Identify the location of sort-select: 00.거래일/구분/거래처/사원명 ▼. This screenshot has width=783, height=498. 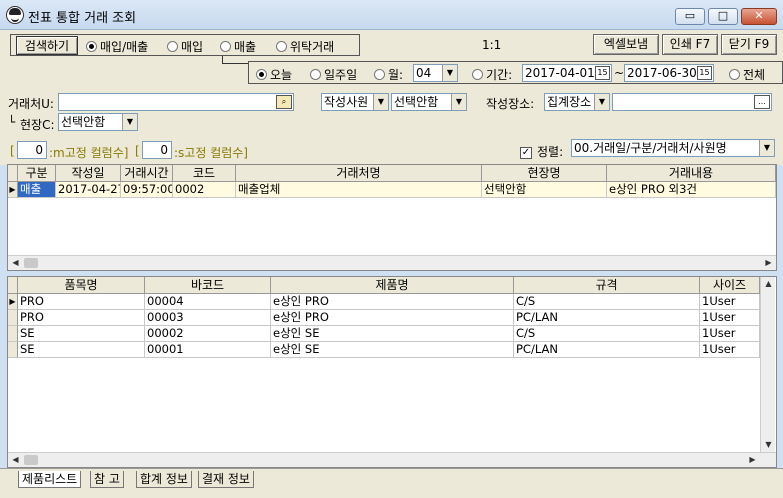
(673, 148).